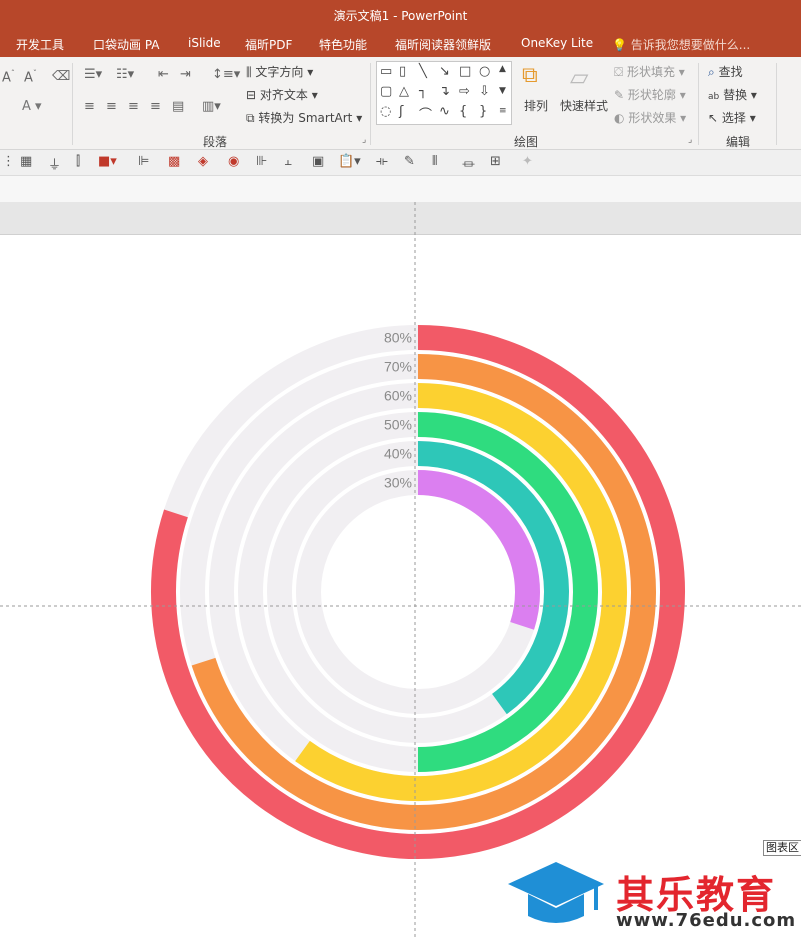 This screenshot has width=801, height=938. I want to click on select-button: ↖ 选择 ▾, so click(732, 117).